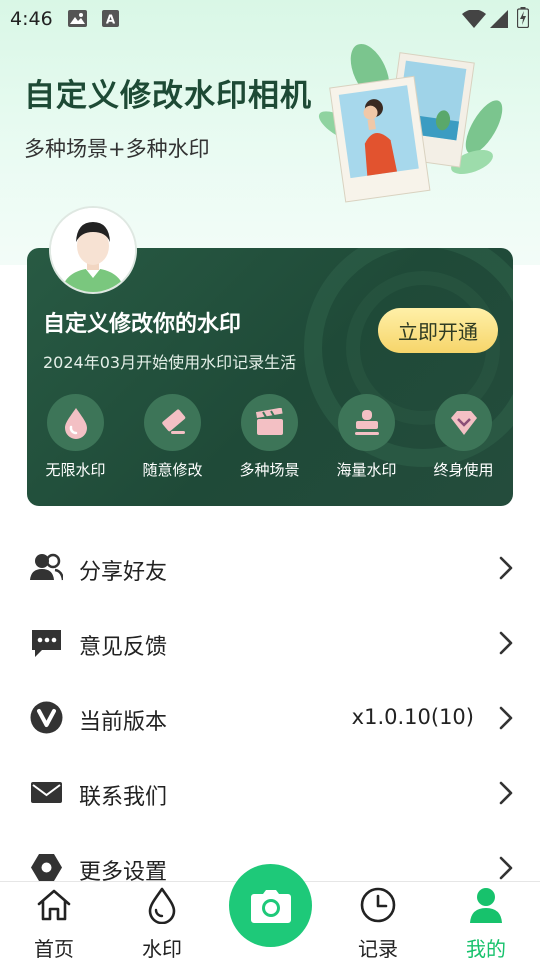 This screenshot has height=960, width=540. I want to click on nav-label: 记录, so click(378, 948).